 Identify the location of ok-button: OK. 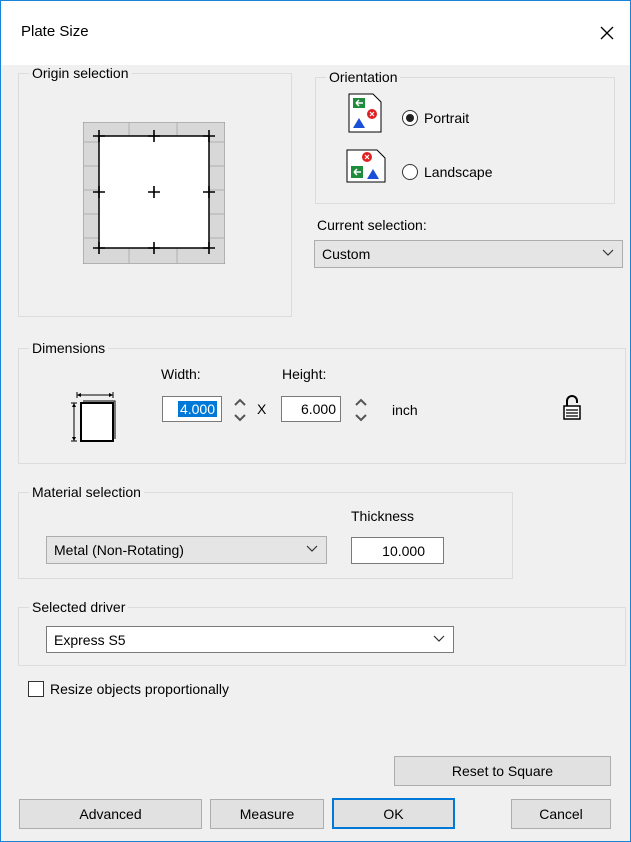
(393, 813).